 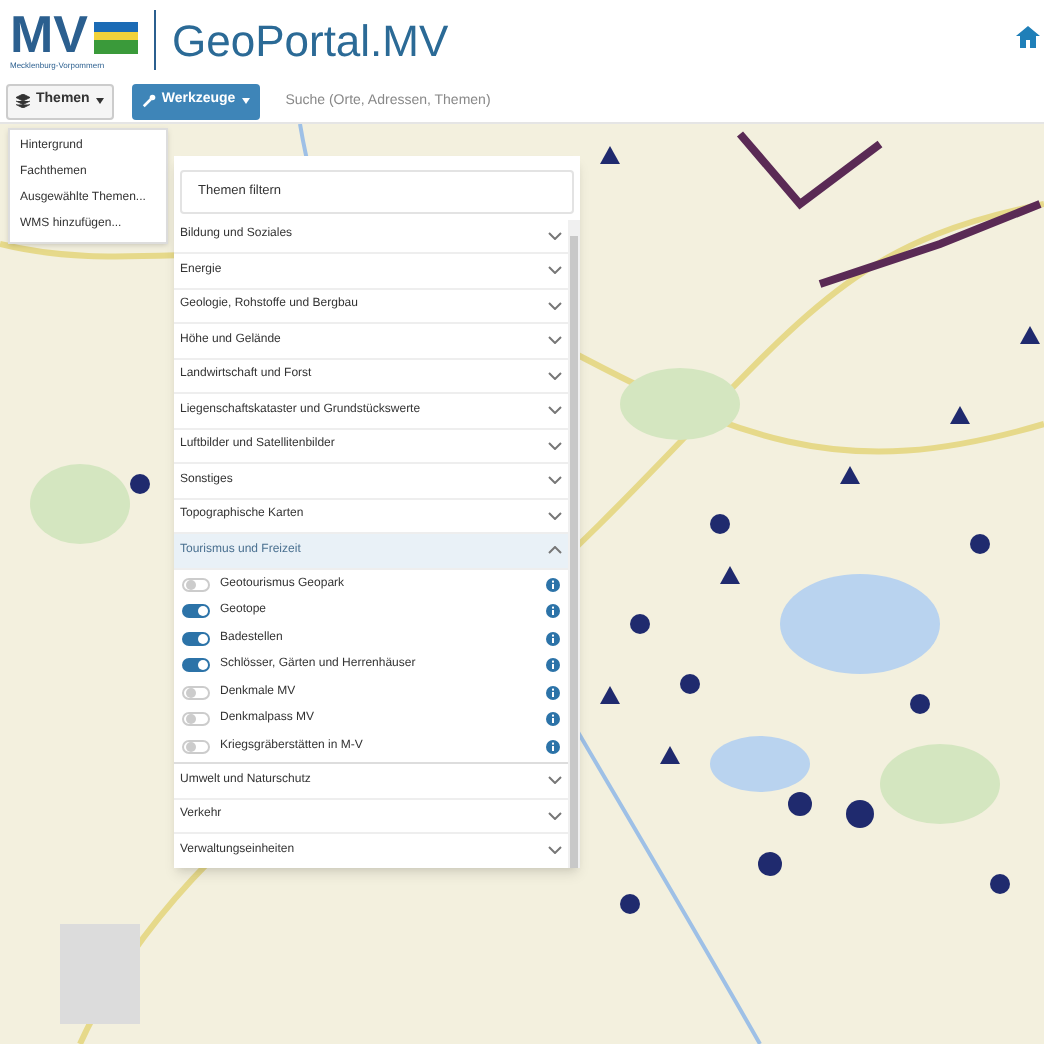 I want to click on logo-text: MV, so click(x=49, y=34).